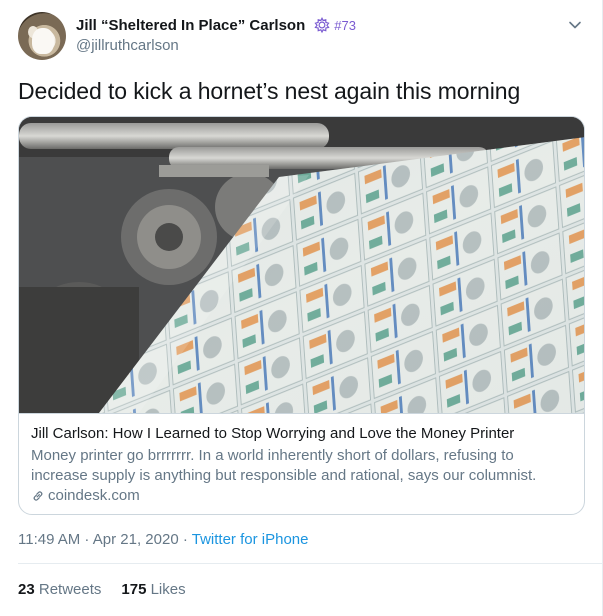 This screenshot has width=603, height=616. What do you see at coordinates (575, 25) in the screenshot?
I see `chevron-down-icon` at bounding box center [575, 25].